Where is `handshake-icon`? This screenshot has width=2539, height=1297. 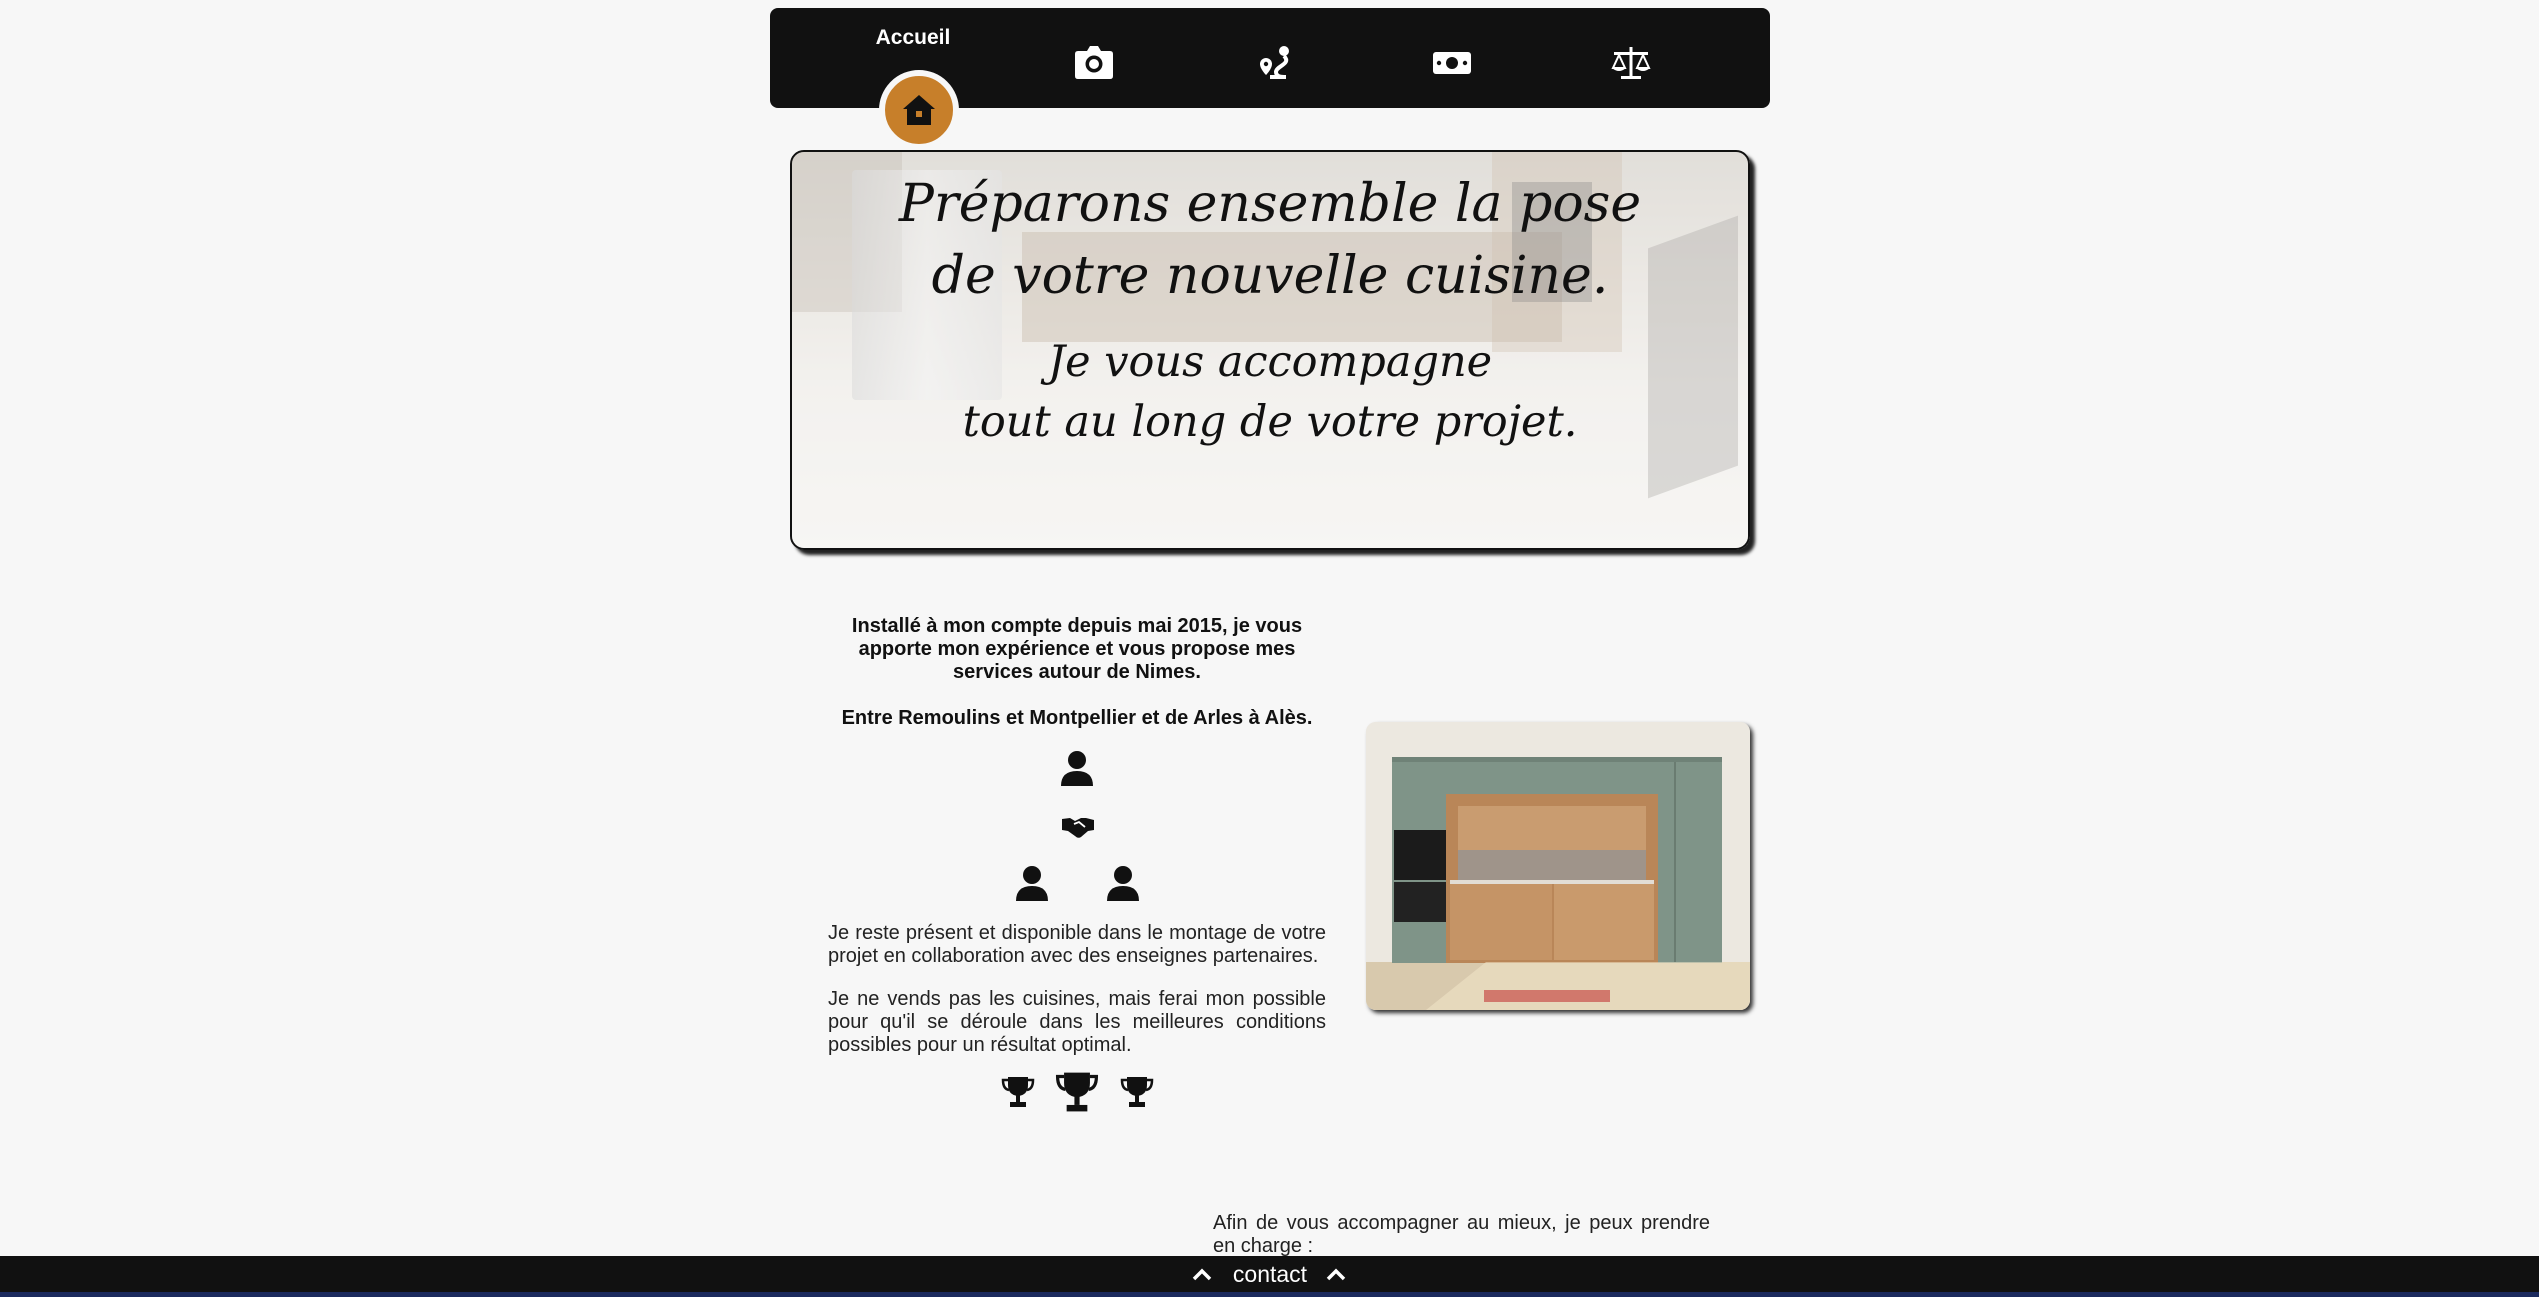 handshake-icon is located at coordinates (1078, 828).